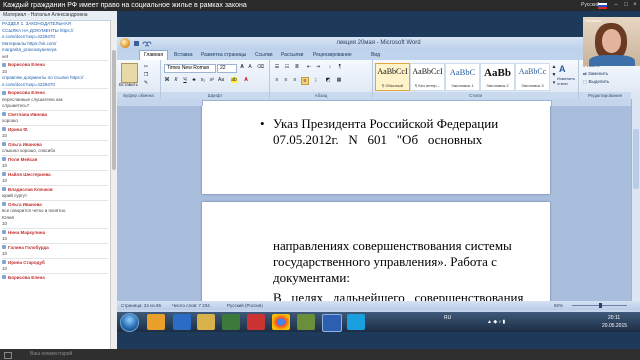  Describe the element at coordinates (462, 77) in the screenshot. I see `style-heading-1: AaBbC Заголовок 1` at that location.